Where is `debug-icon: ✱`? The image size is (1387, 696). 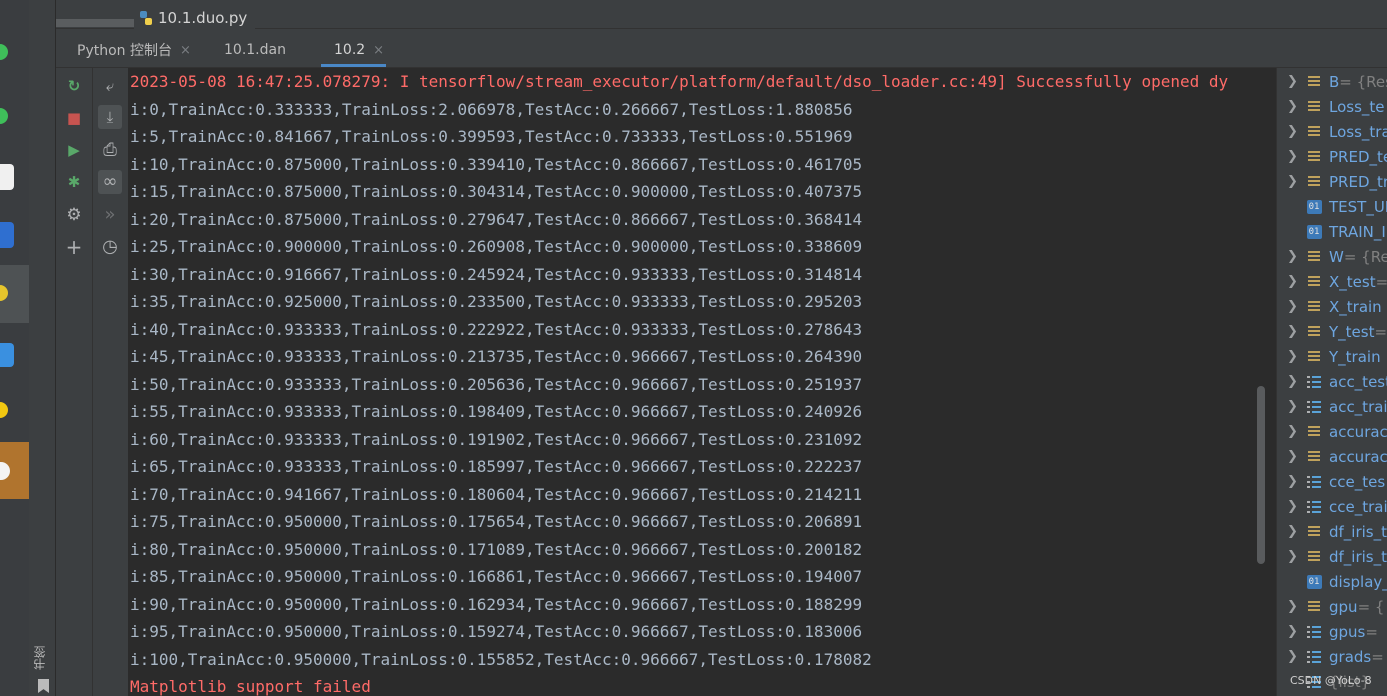 debug-icon: ✱ is located at coordinates (74, 182).